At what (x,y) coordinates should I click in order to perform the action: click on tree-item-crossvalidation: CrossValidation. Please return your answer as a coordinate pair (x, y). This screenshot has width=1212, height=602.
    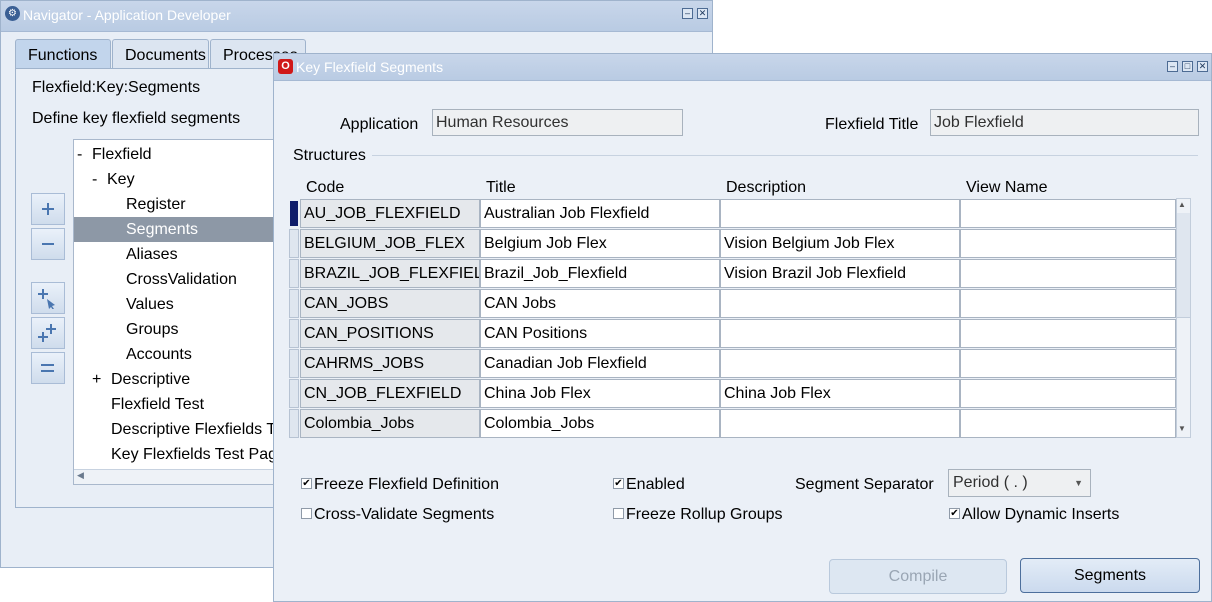
    Looking at the image, I should click on (178, 279).